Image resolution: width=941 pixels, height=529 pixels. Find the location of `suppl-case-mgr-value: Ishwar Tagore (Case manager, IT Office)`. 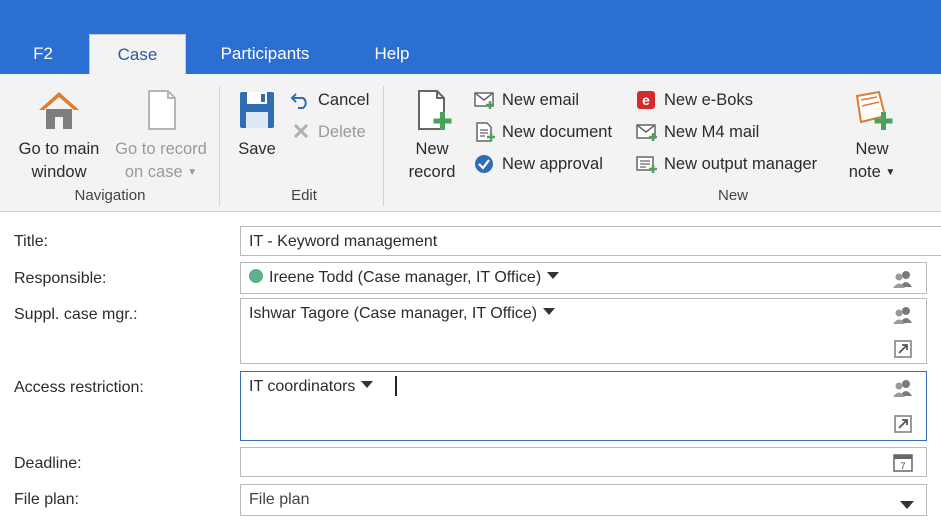

suppl-case-mgr-value: Ishwar Tagore (Case manager, IT Office) is located at coordinates (393, 313).